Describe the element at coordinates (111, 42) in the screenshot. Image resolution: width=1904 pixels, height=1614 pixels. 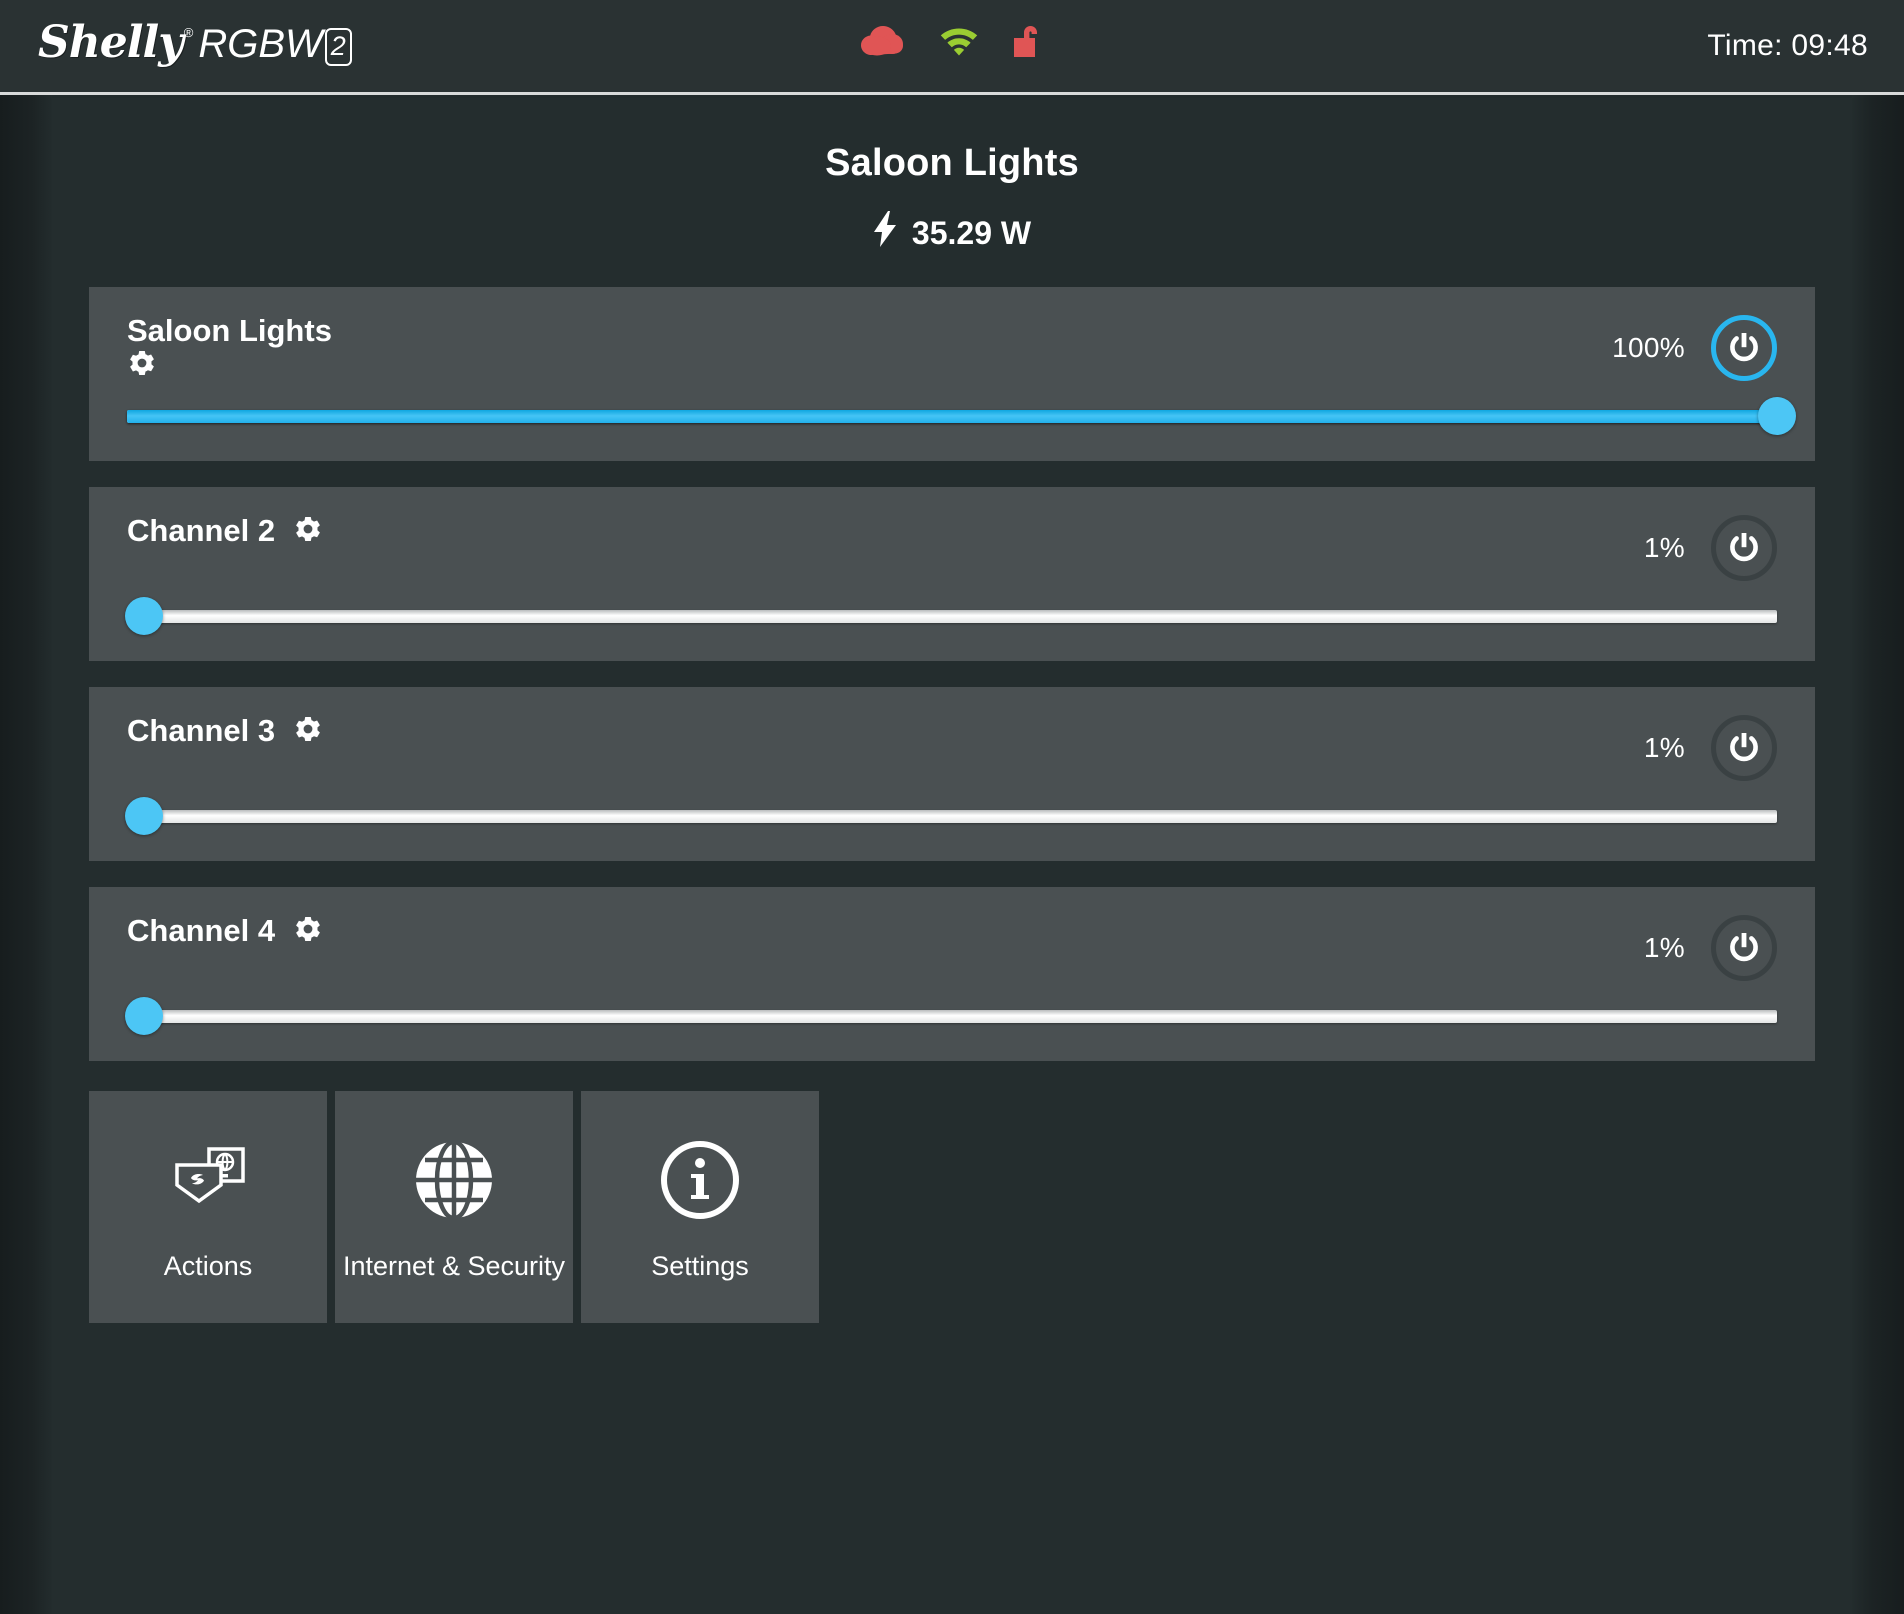
I see `logo-brand-text: Shelly` at that location.